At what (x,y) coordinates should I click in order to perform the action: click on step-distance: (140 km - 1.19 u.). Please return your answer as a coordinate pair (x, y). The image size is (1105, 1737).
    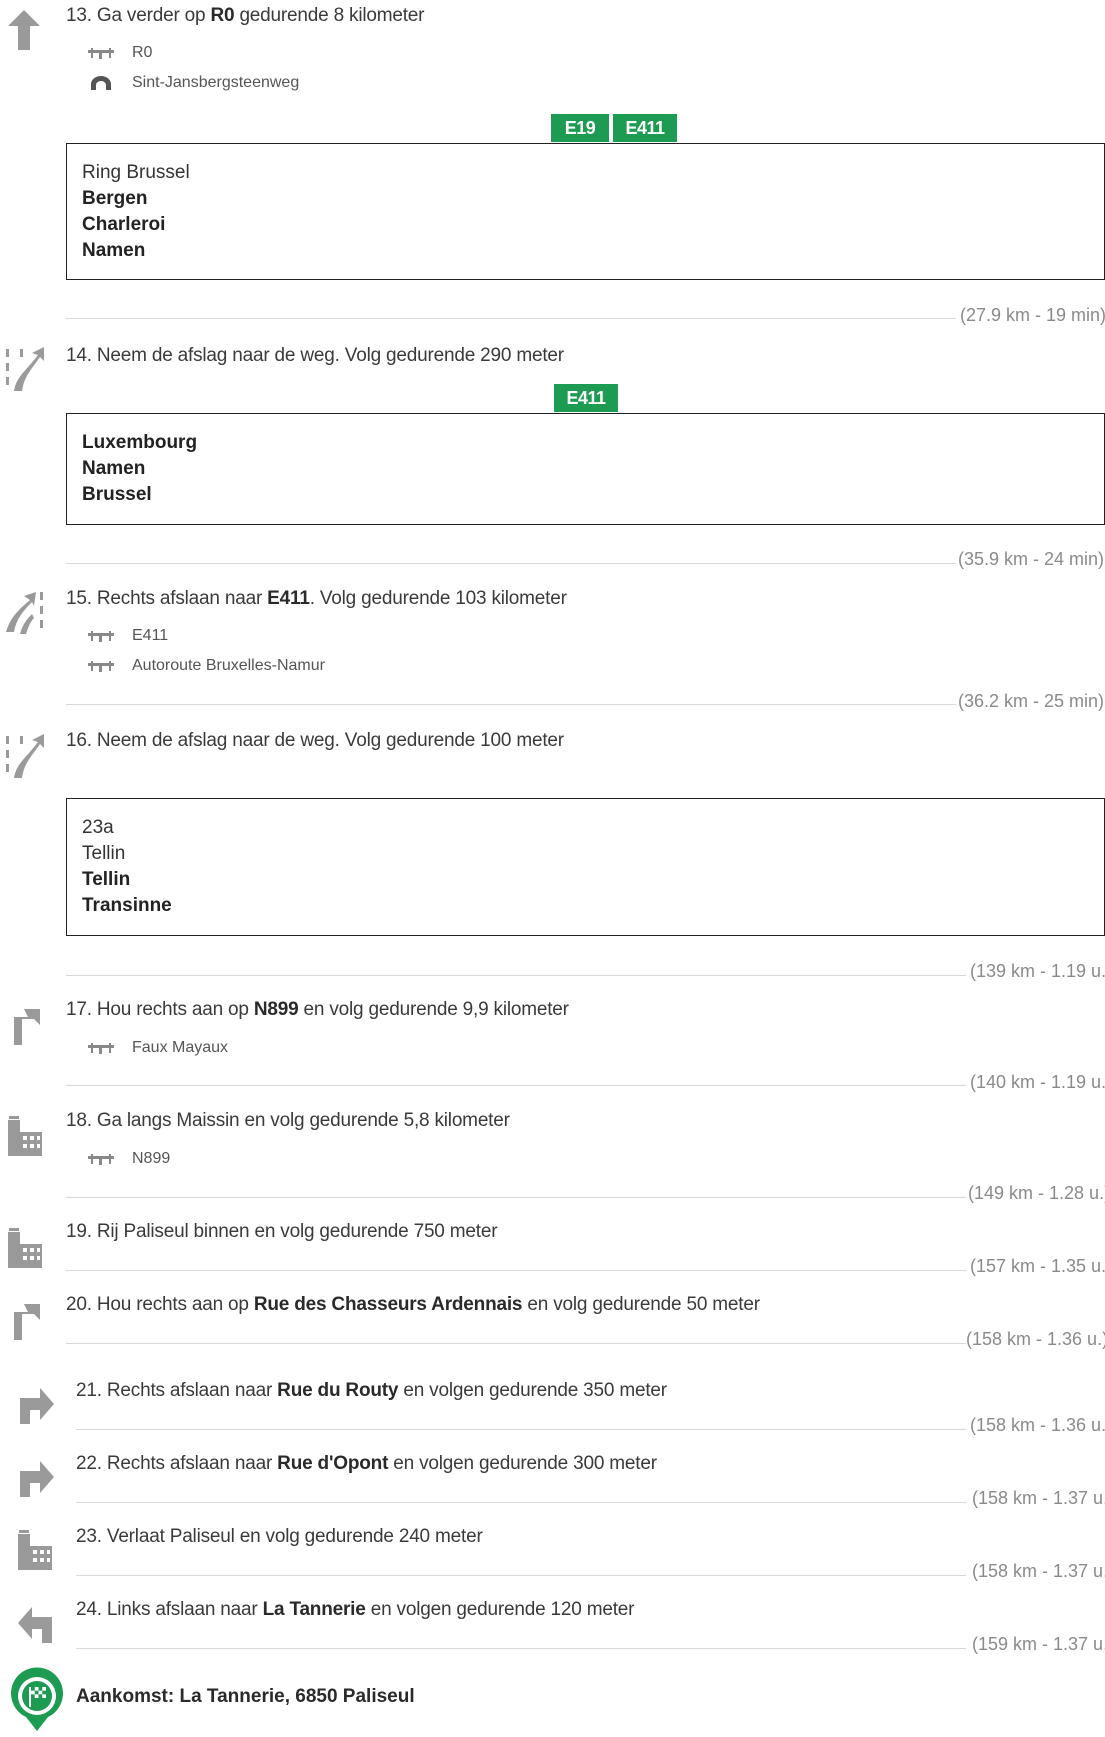
    Looking at the image, I should click on (1037, 1082).